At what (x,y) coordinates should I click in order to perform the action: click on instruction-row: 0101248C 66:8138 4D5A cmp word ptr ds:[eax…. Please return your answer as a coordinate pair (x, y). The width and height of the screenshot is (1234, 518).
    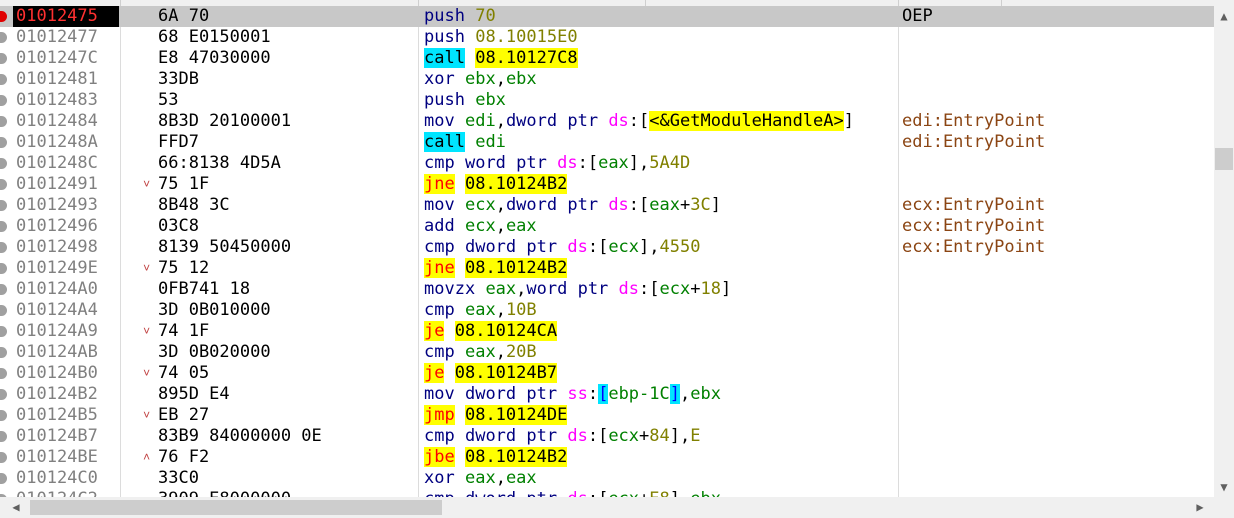
    Looking at the image, I should click on (607, 163).